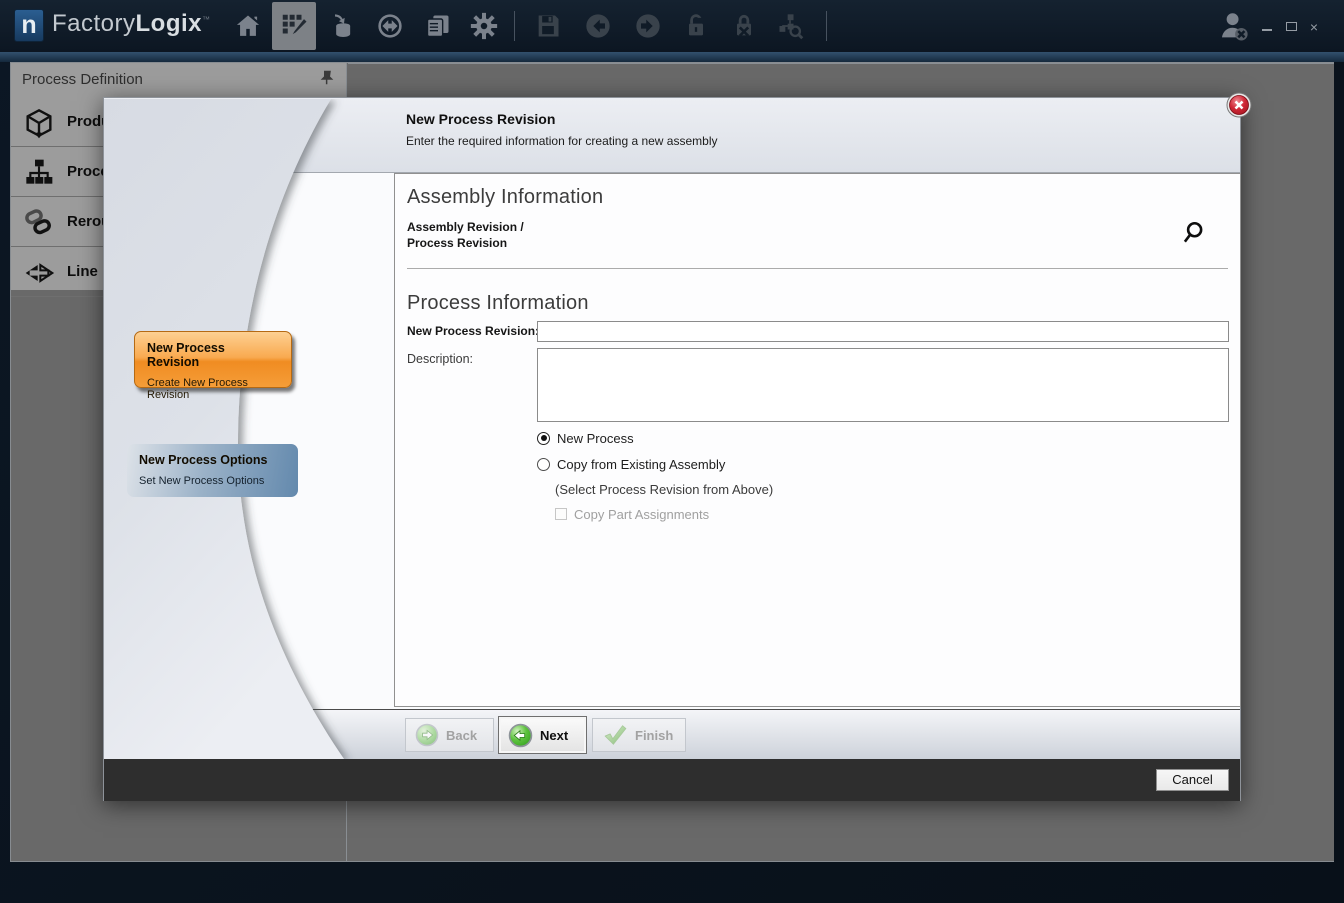 This screenshot has width=1344, height=903. What do you see at coordinates (473, 331) in the screenshot?
I see `new-process-revision-label: New Process Revision:` at bounding box center [473, 331].